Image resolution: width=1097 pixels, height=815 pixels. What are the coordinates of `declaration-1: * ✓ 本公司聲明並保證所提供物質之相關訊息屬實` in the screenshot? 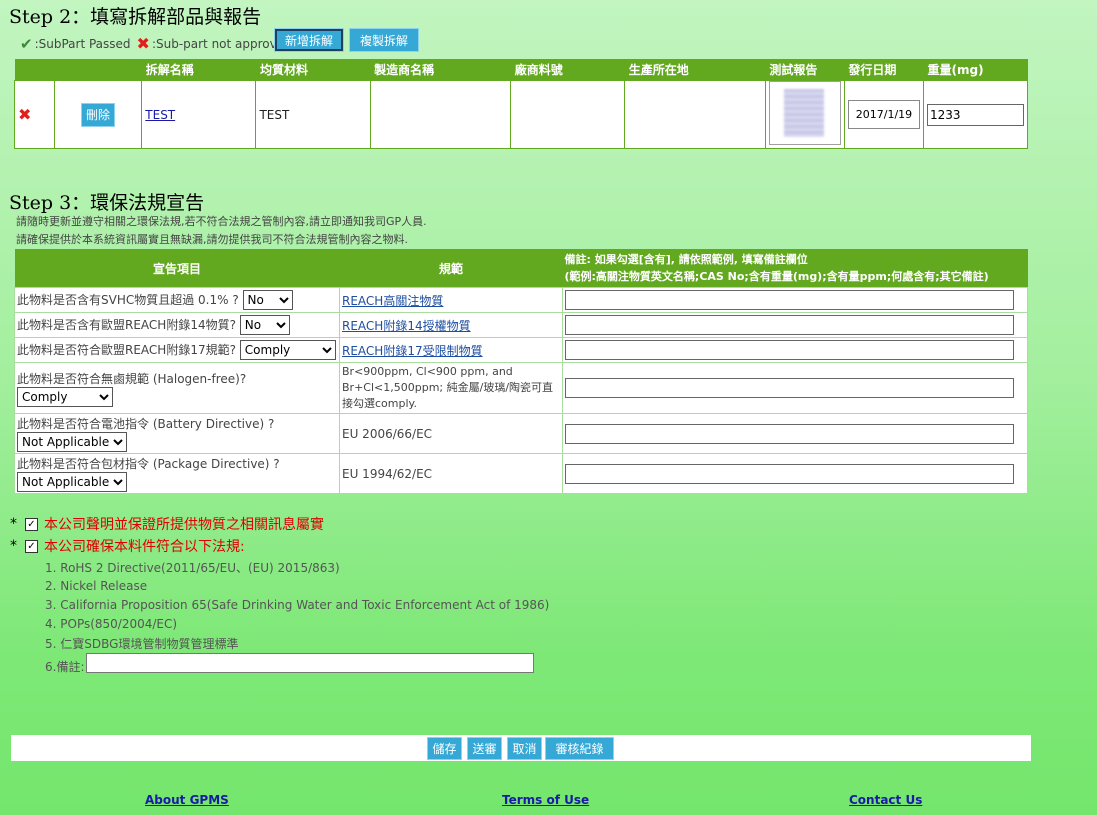 It's located at (167, 524).